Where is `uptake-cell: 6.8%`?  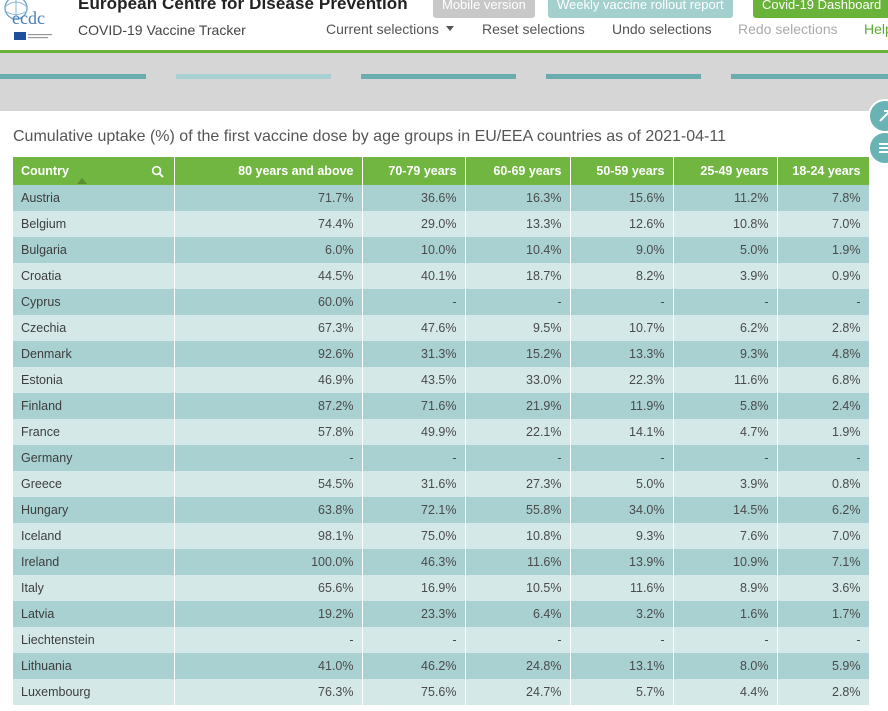
uptake-cell: 6.8% is located at coordinates (823, 380).